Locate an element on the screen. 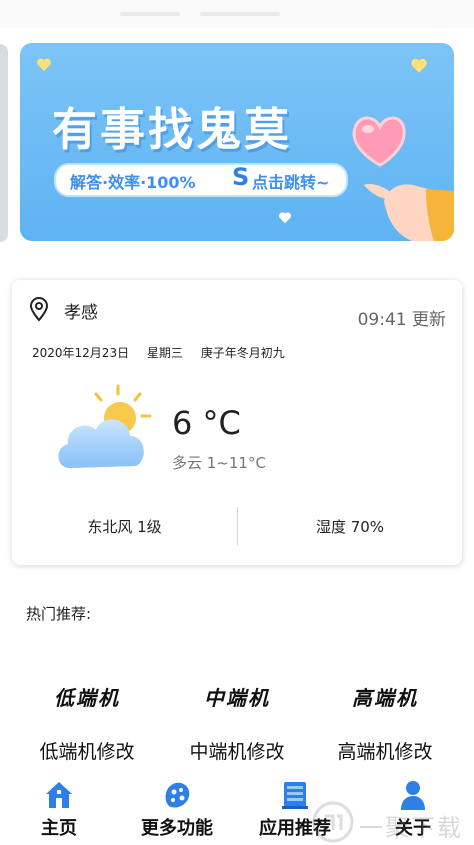 This screenshot has width=474, height=845. temperature: 6 °C is located at coordinates (206, 423).